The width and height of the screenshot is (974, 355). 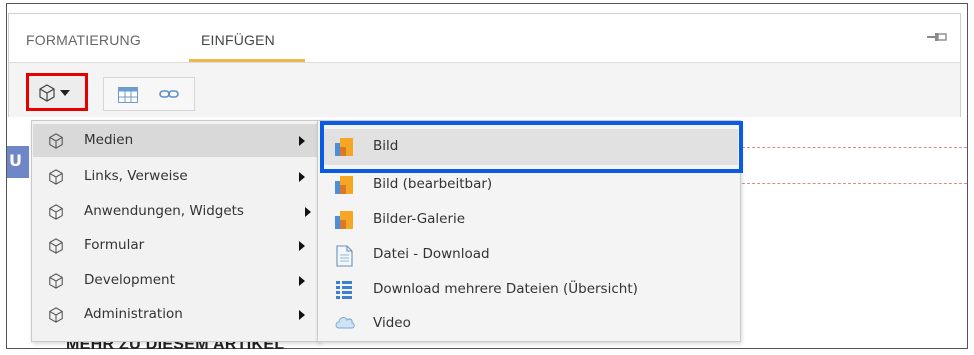 I want to click on link-icon, so click(x=169, y=94).